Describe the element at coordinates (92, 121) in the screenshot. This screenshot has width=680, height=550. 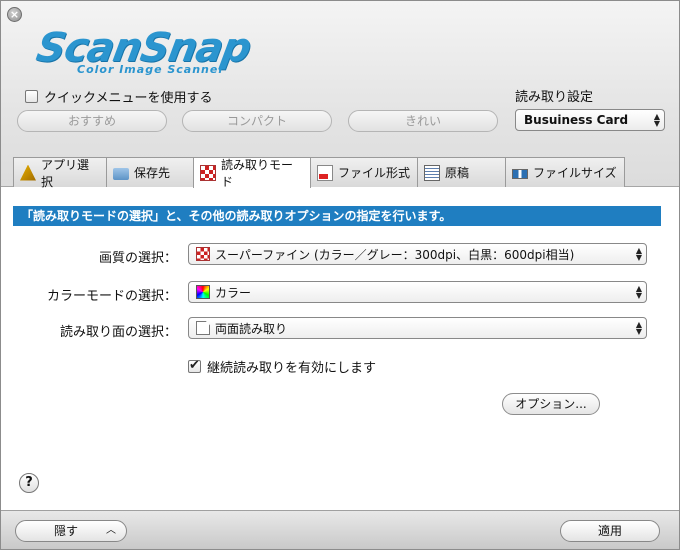
I see `preset-recommended-button: おすすめ` at that location.